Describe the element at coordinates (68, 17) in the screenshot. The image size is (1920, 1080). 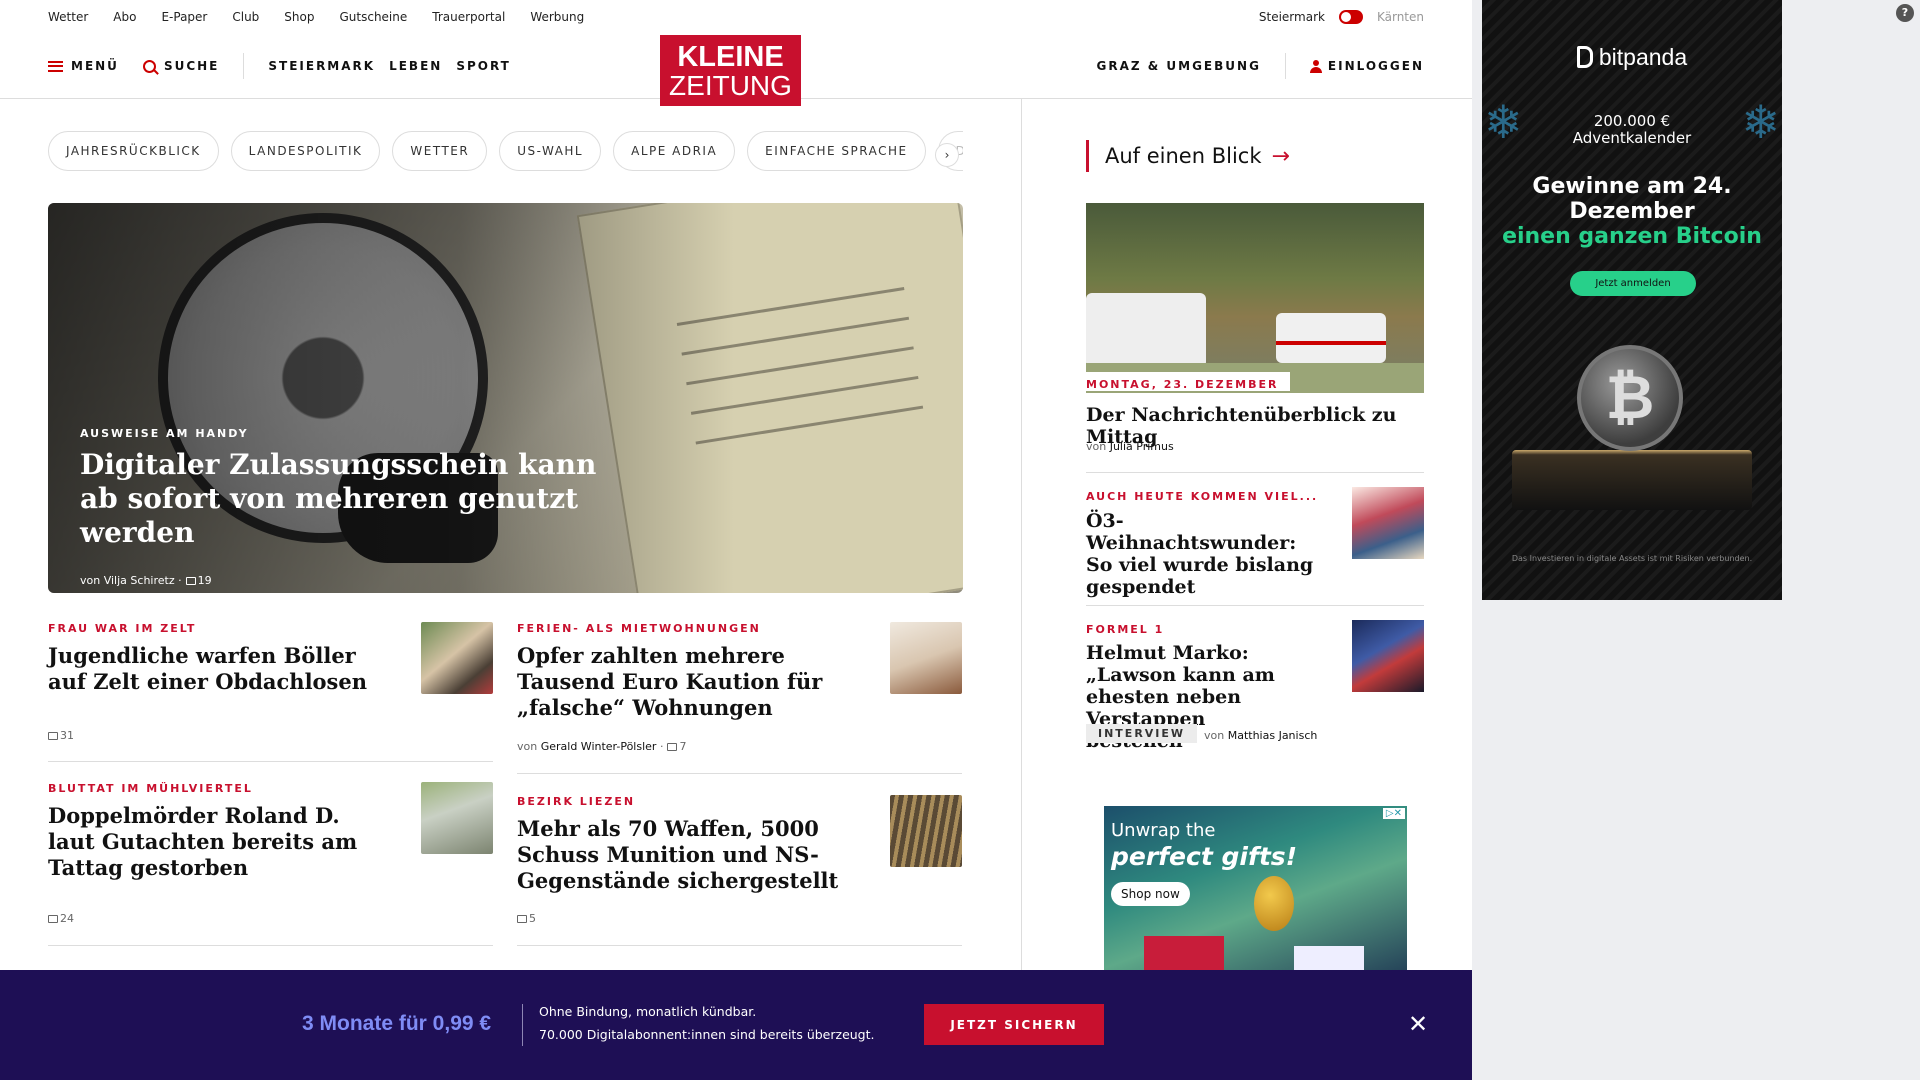
I see `util-link-wetter: Wetter` at that location.